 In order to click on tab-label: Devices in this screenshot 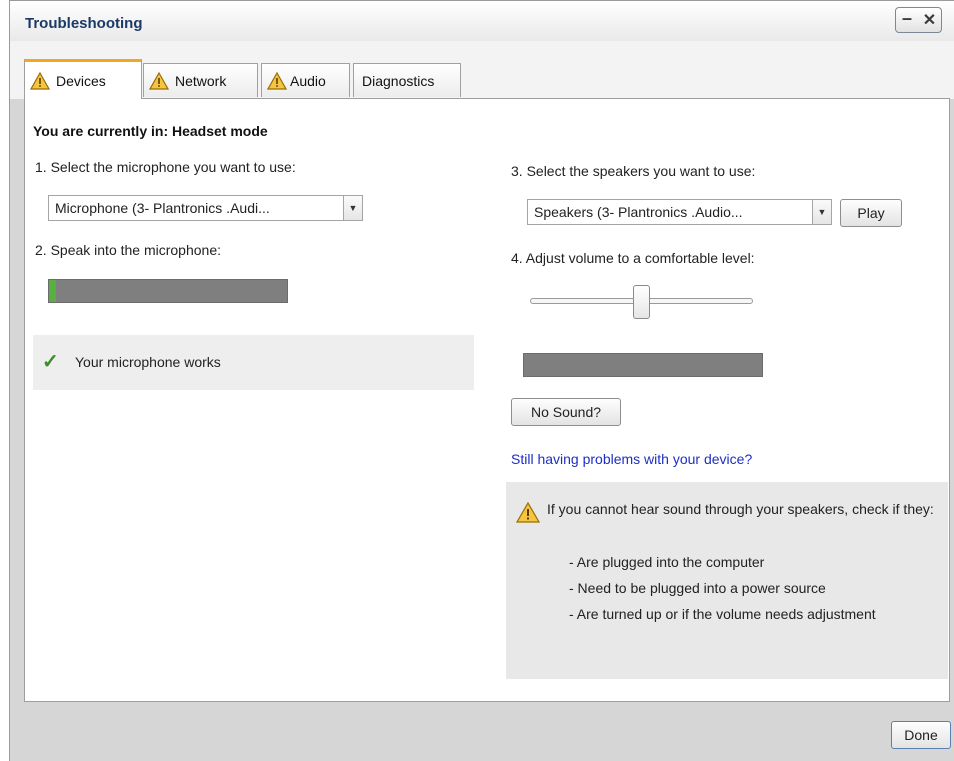, I will do `click(81, 80)`.